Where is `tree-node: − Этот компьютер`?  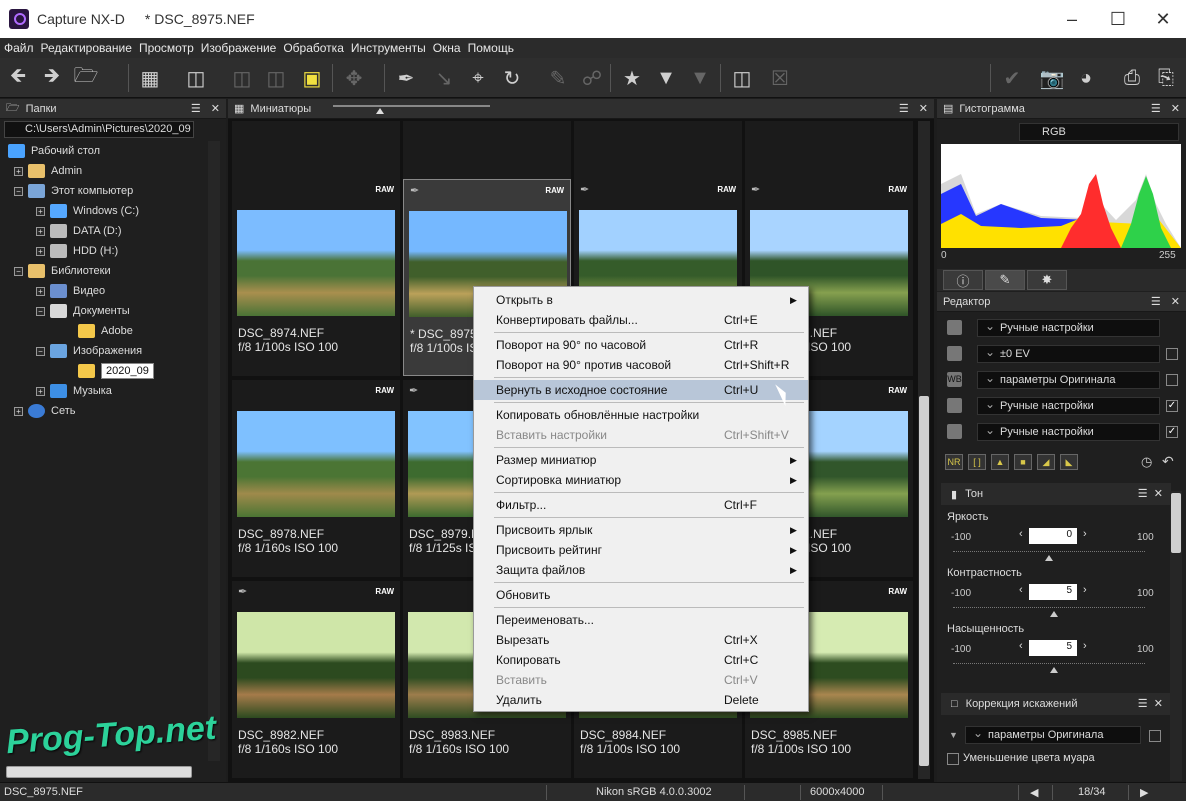
tree-node: − Этот компьютер is located at coordinates (73, 191).